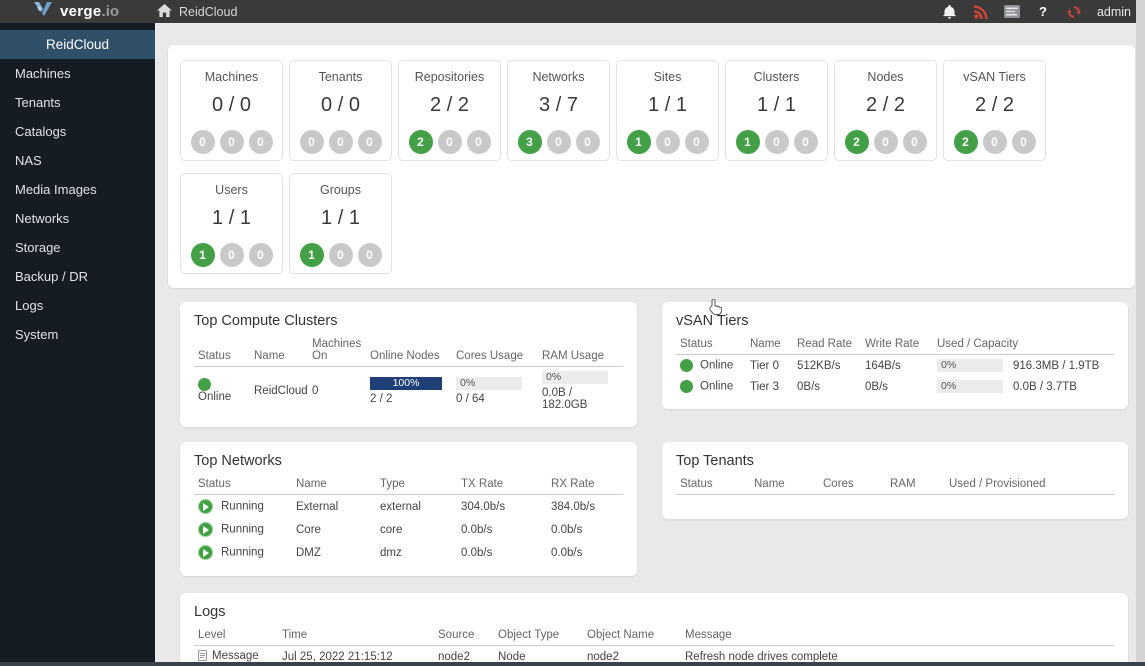  I want to click on panel-title-vsan-tiers: vSAN Tiers, so click(895, 321).